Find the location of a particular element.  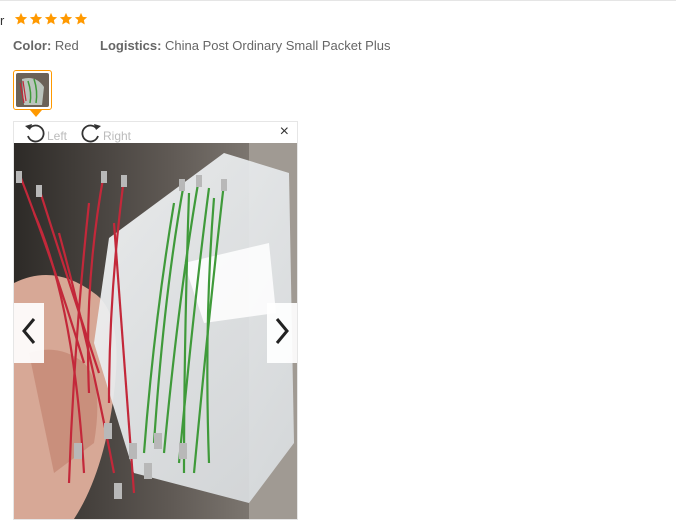

reviewer-name-fragment: r is located at coordinates (2, 20).